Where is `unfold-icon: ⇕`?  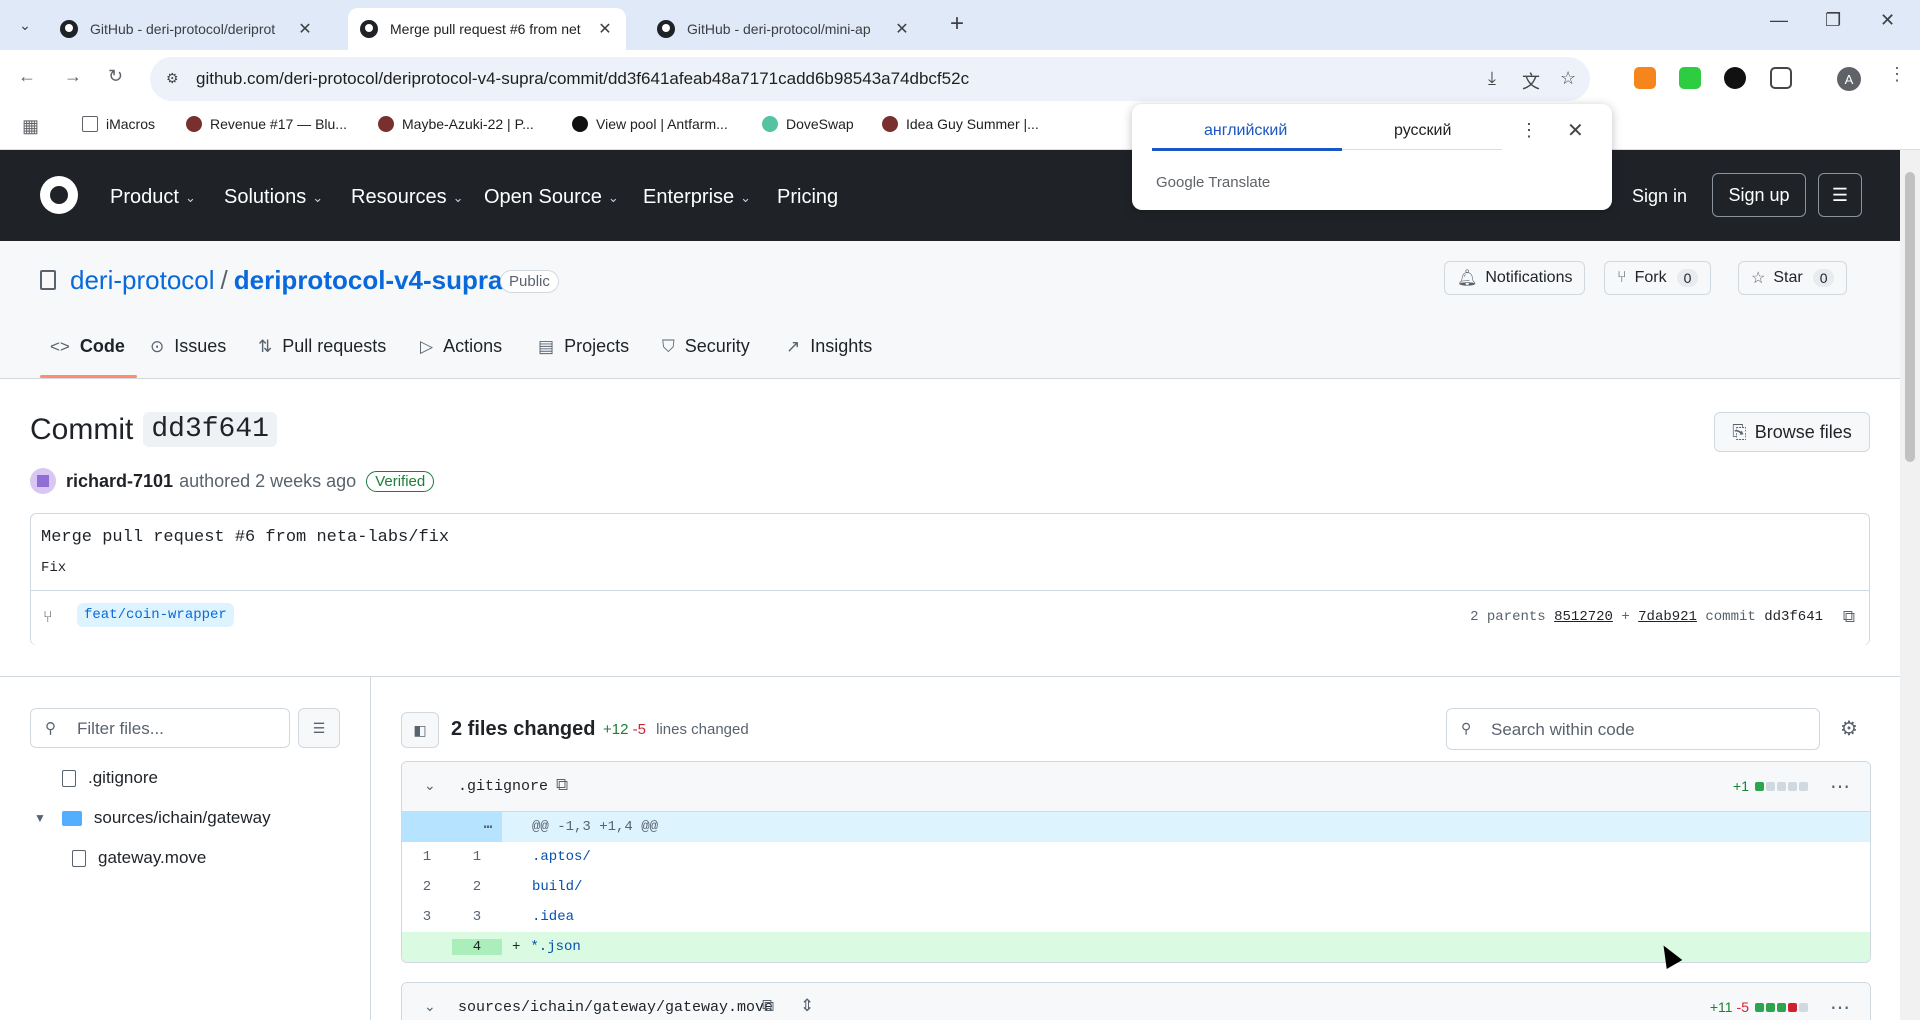
unfold-icon: ⇕ is located at coordinates (807, 1006).